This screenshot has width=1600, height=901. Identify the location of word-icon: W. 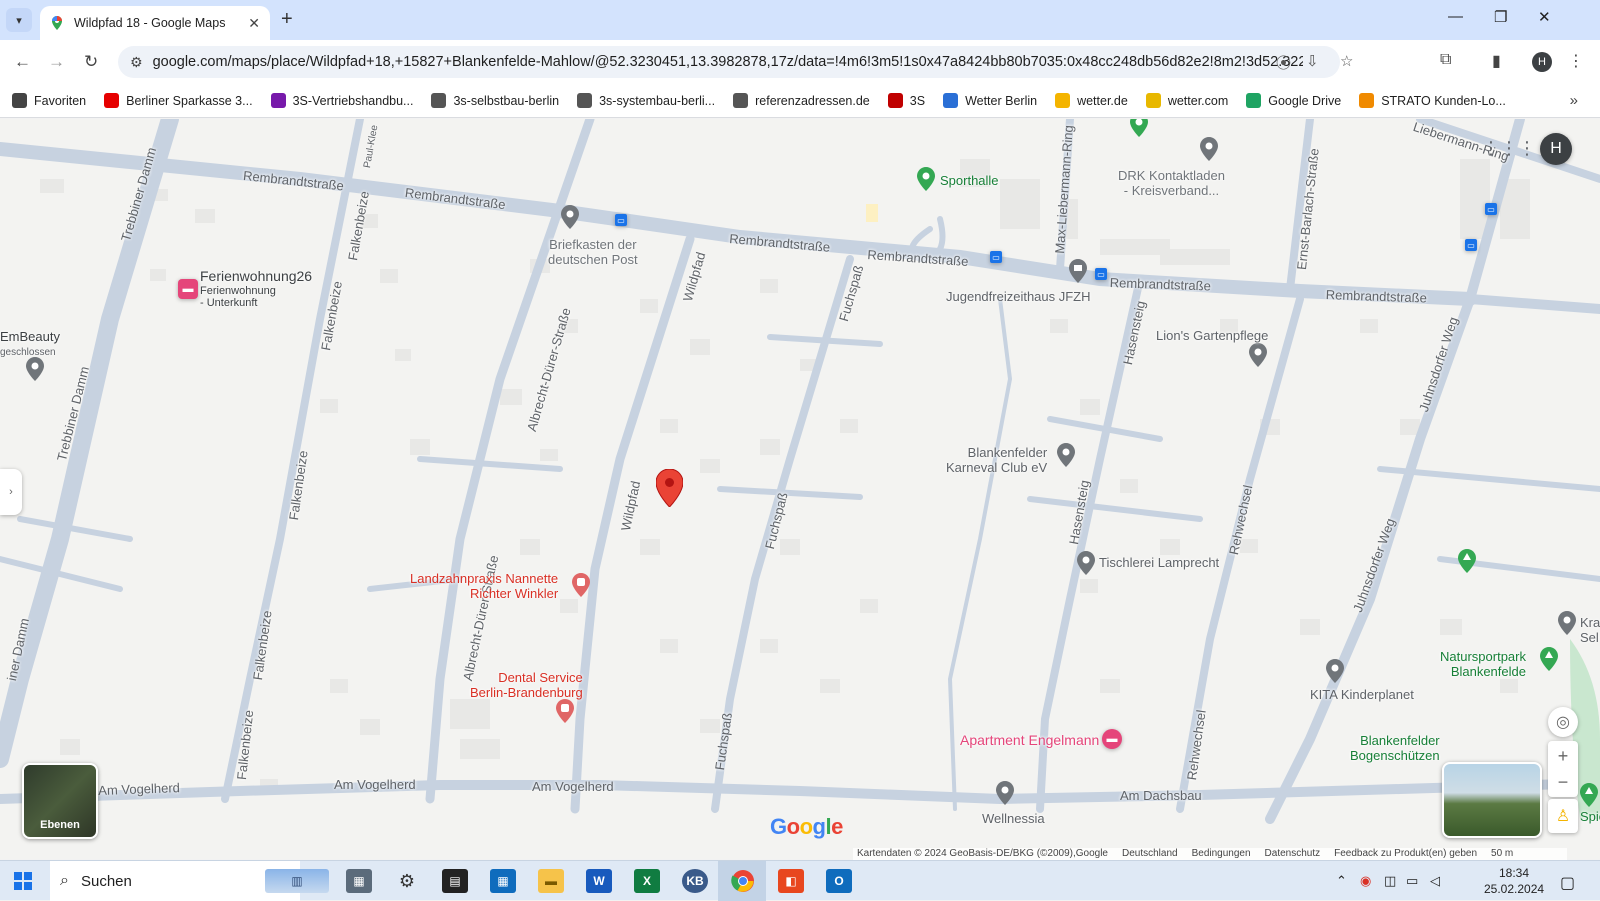
(599, 881).